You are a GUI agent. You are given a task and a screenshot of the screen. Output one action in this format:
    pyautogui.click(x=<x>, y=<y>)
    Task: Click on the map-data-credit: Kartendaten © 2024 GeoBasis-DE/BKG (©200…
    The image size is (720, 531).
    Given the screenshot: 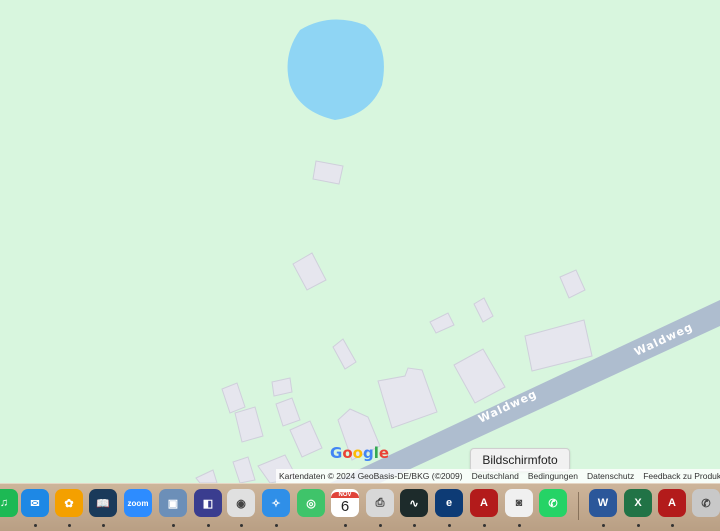 What is the action you would take?
    pyautogui.click(x=371, y=476)
    